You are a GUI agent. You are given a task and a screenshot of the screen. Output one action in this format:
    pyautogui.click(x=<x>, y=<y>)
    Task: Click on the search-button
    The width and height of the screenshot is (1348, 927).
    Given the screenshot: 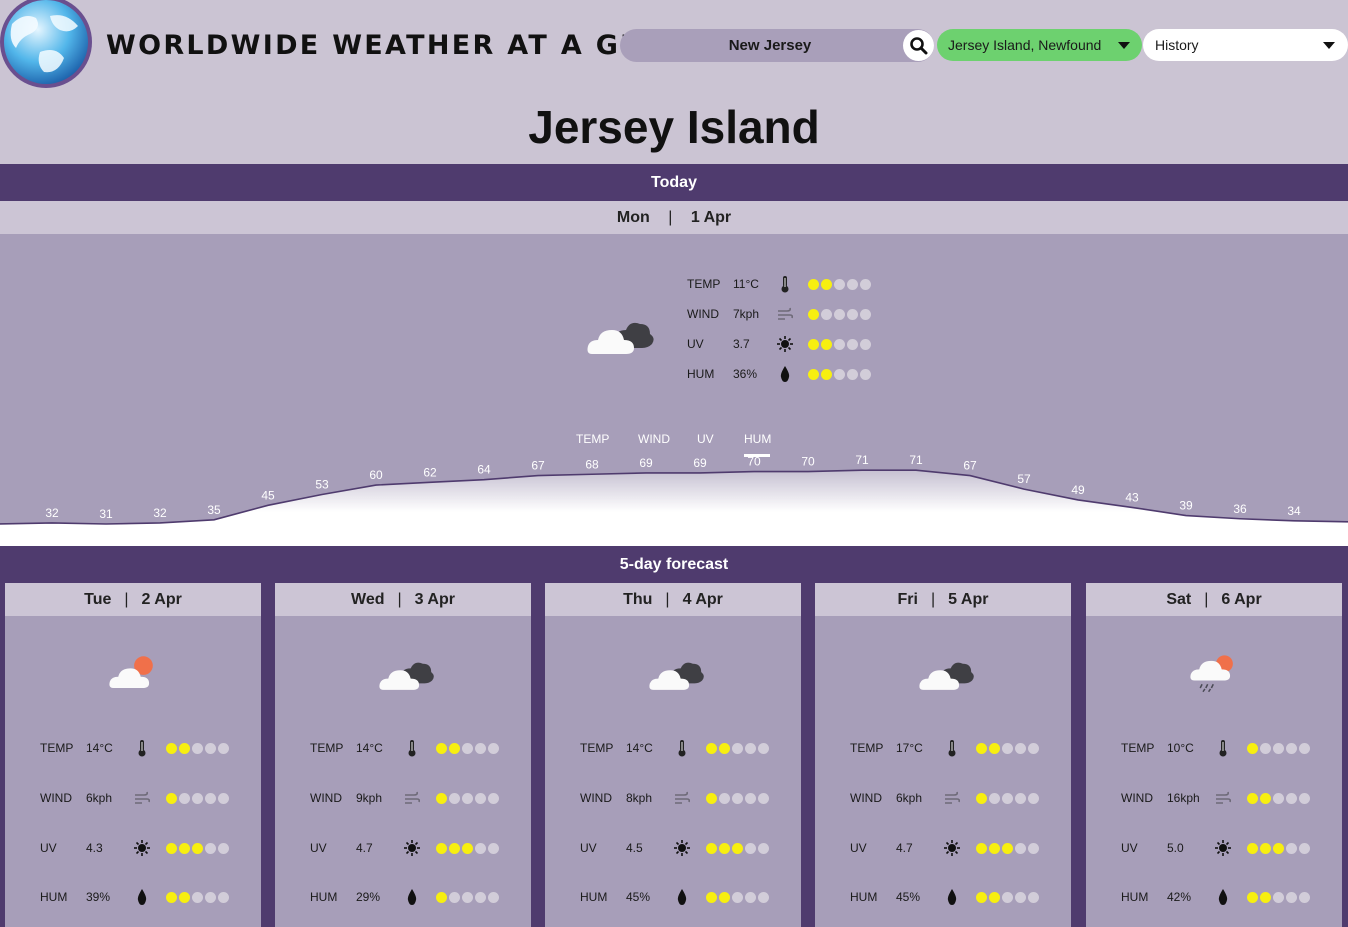 What is the action you would take?
    pyautogui.click(x=918, y=45)
    